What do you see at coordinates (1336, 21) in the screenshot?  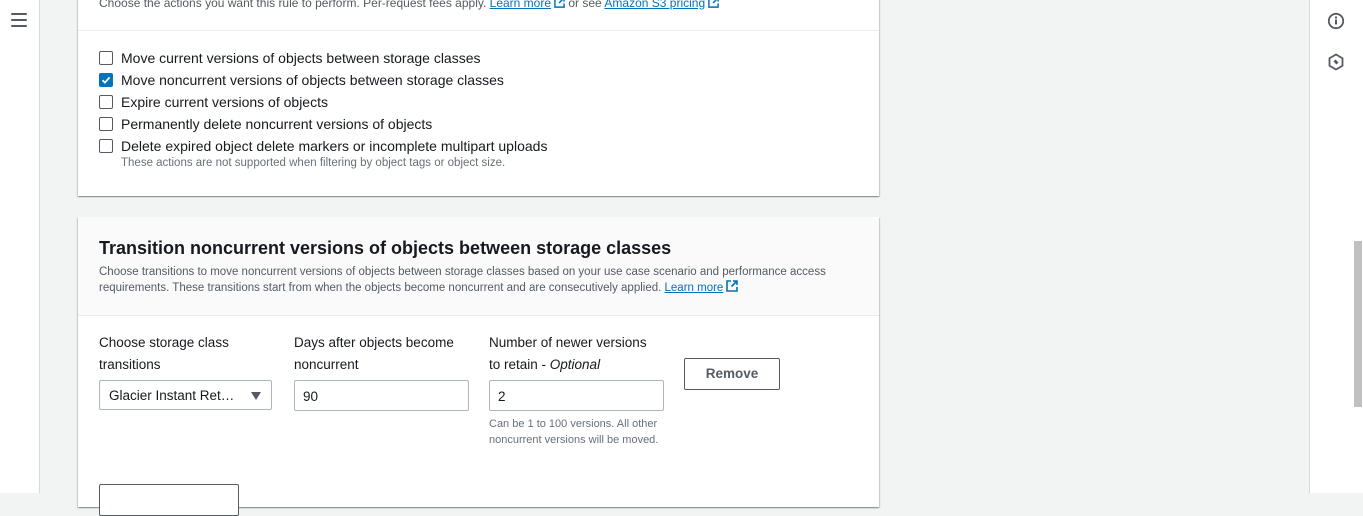 I see `info-icon` at bounding box center [1336, 21].